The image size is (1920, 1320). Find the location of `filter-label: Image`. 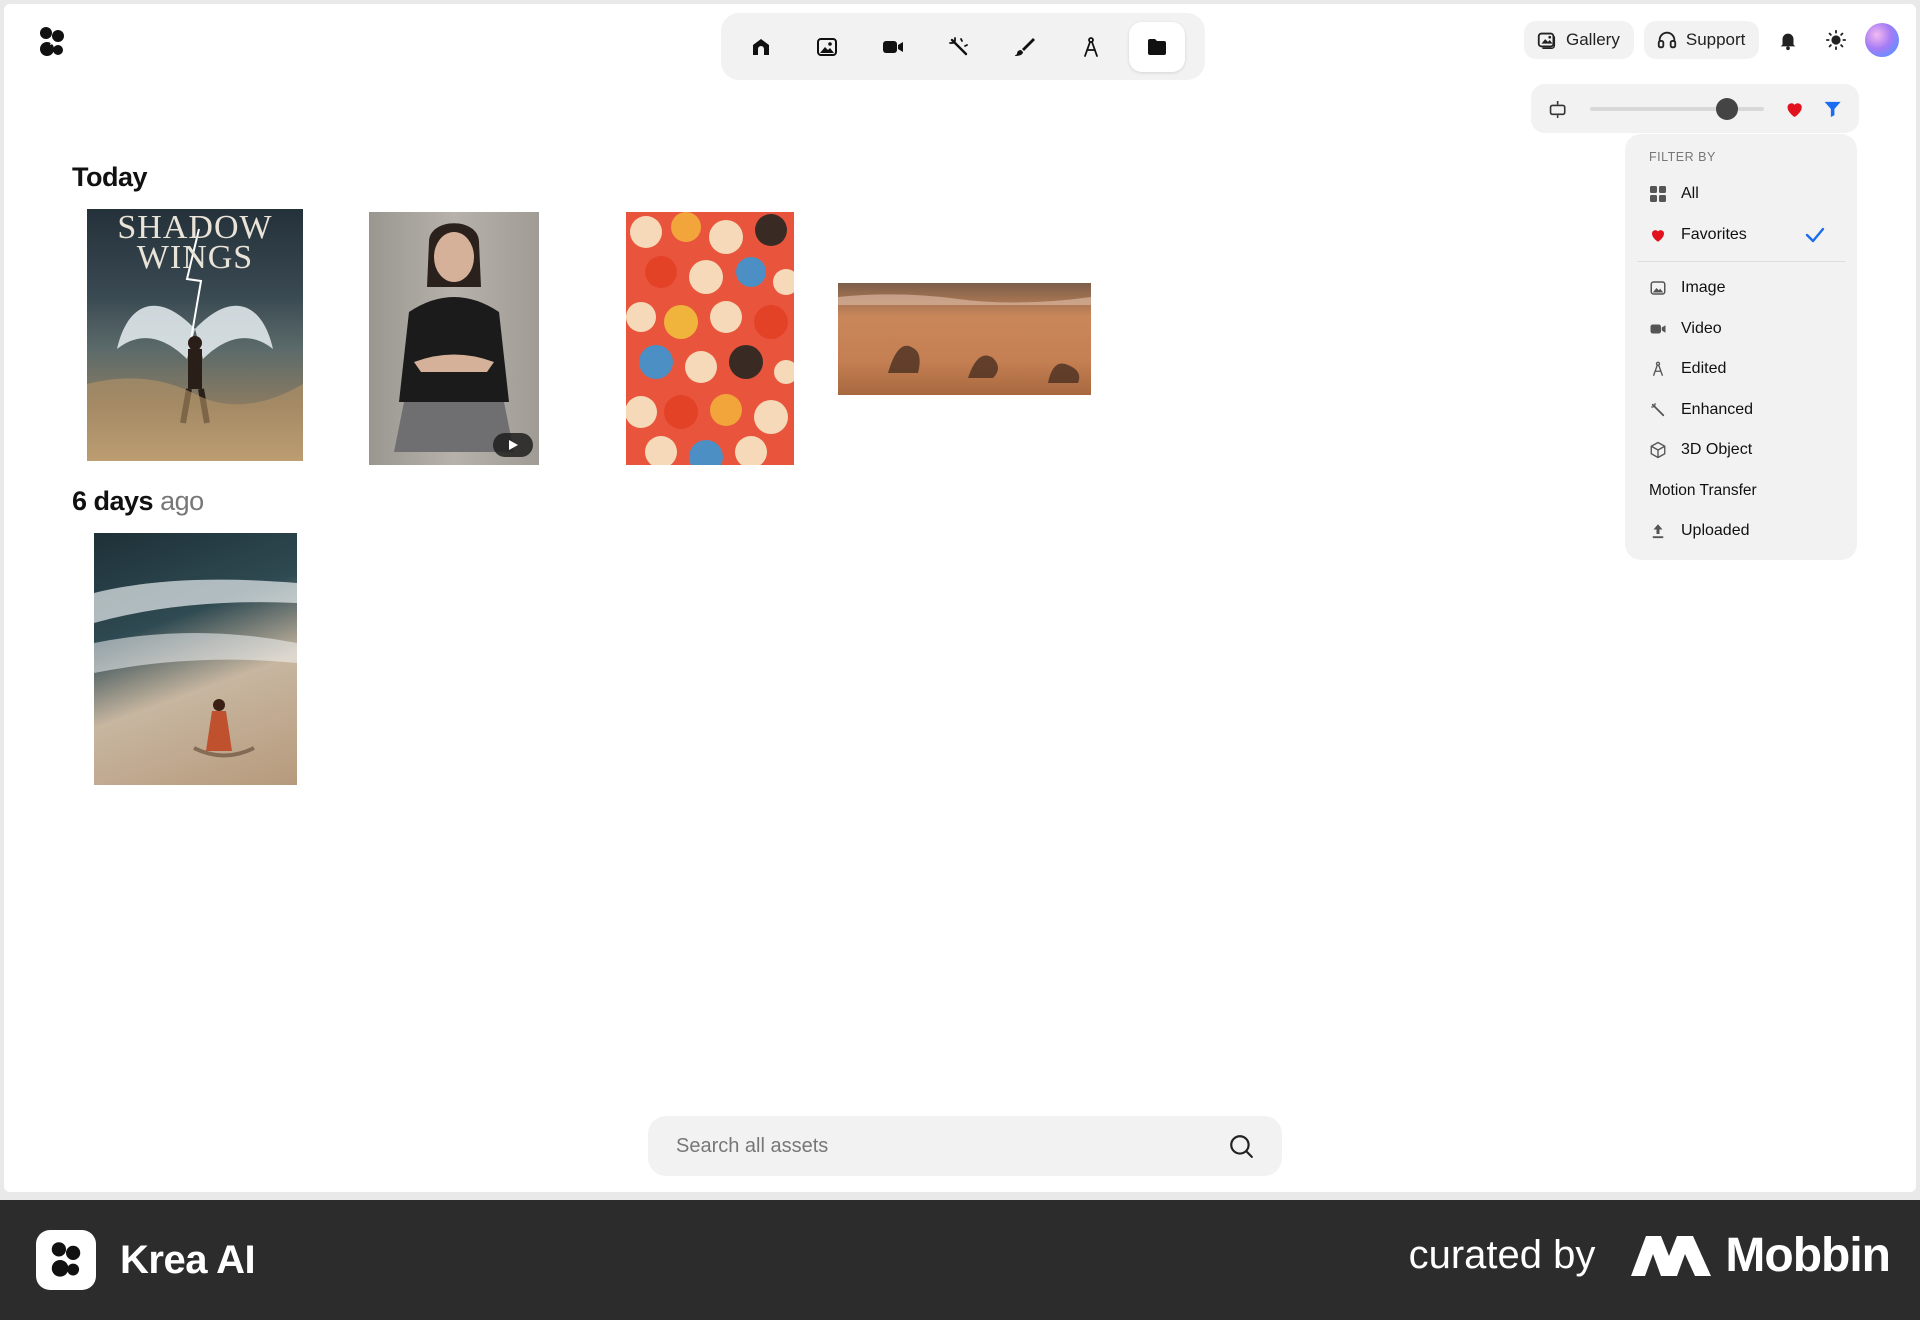

filter-label: Image is located at coordinates (1703, 288).